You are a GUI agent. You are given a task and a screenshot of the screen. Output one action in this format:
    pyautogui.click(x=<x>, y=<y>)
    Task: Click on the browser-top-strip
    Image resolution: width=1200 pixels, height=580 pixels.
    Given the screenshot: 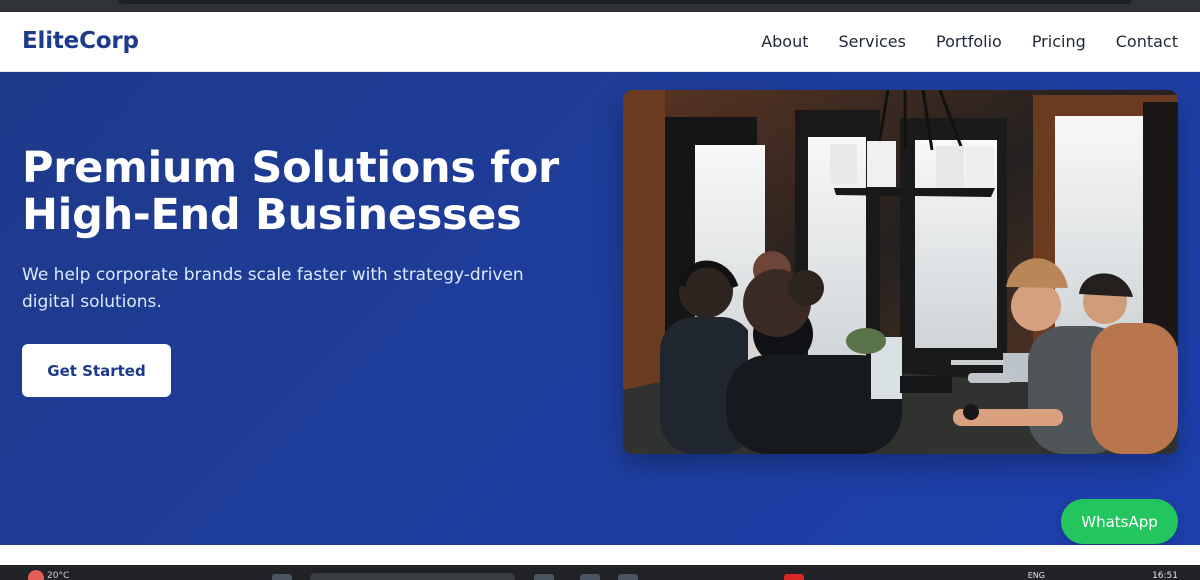 What is the action you would take?
    pyautogui.click(x=600, y=6)
    